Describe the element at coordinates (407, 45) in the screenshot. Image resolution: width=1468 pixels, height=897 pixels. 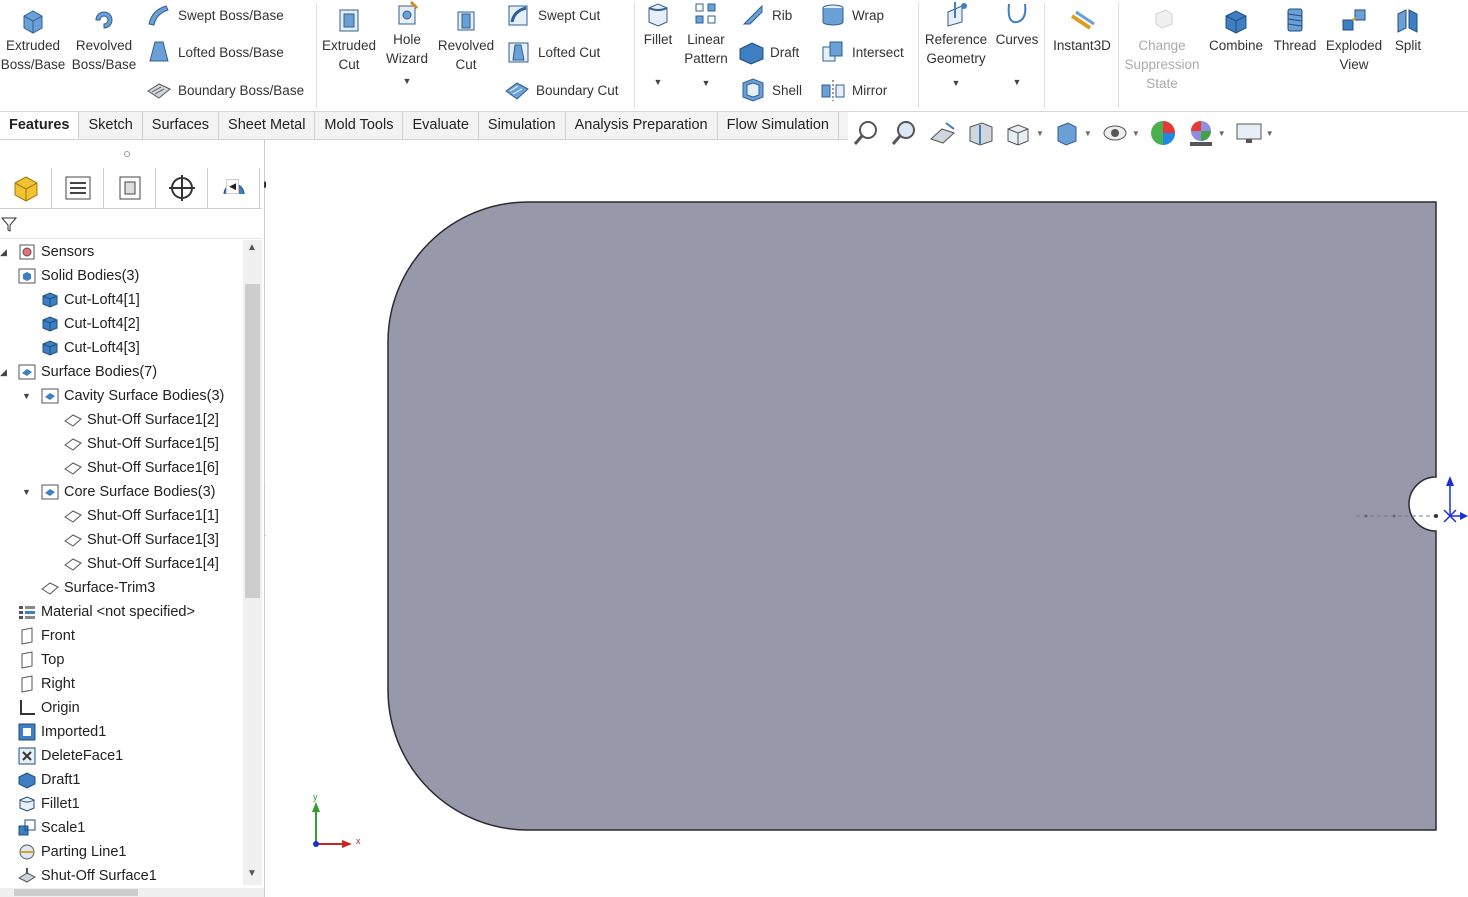
I see `hole-wizard-button: Hole Wizard ▼` at that location.